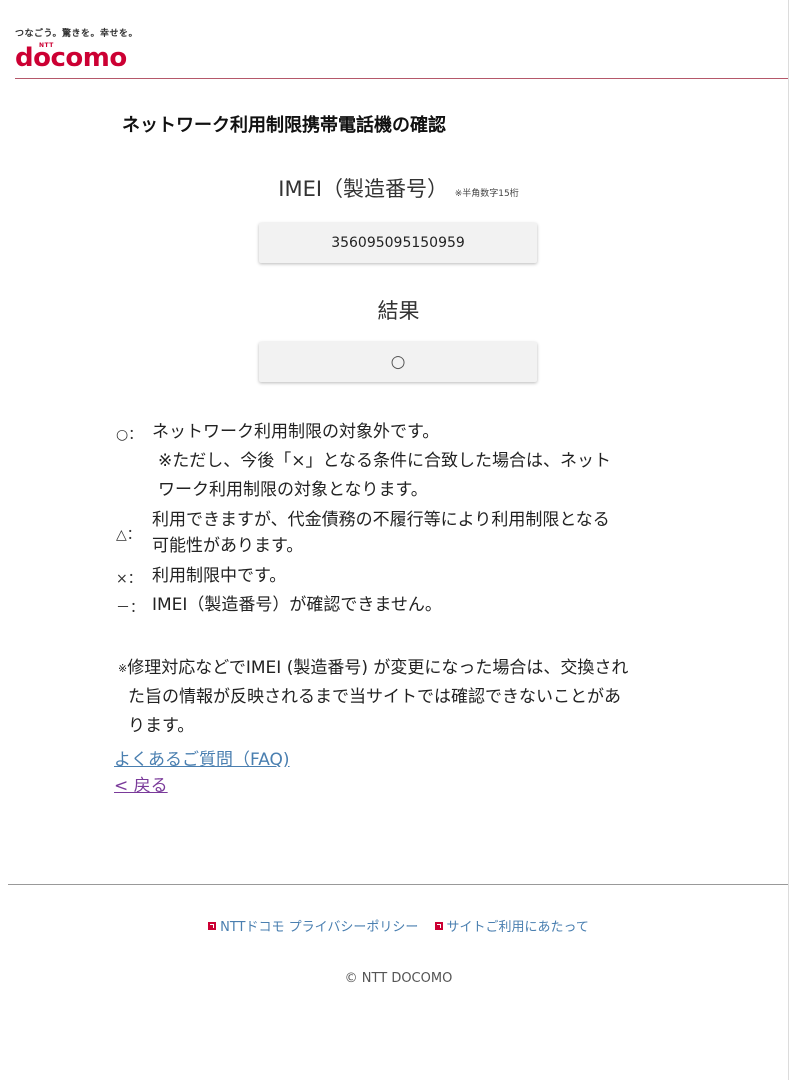  Describe the element at coordinates (129, 435) in the screenshot. I see `legend-symbol-ok: ○：` at that location.